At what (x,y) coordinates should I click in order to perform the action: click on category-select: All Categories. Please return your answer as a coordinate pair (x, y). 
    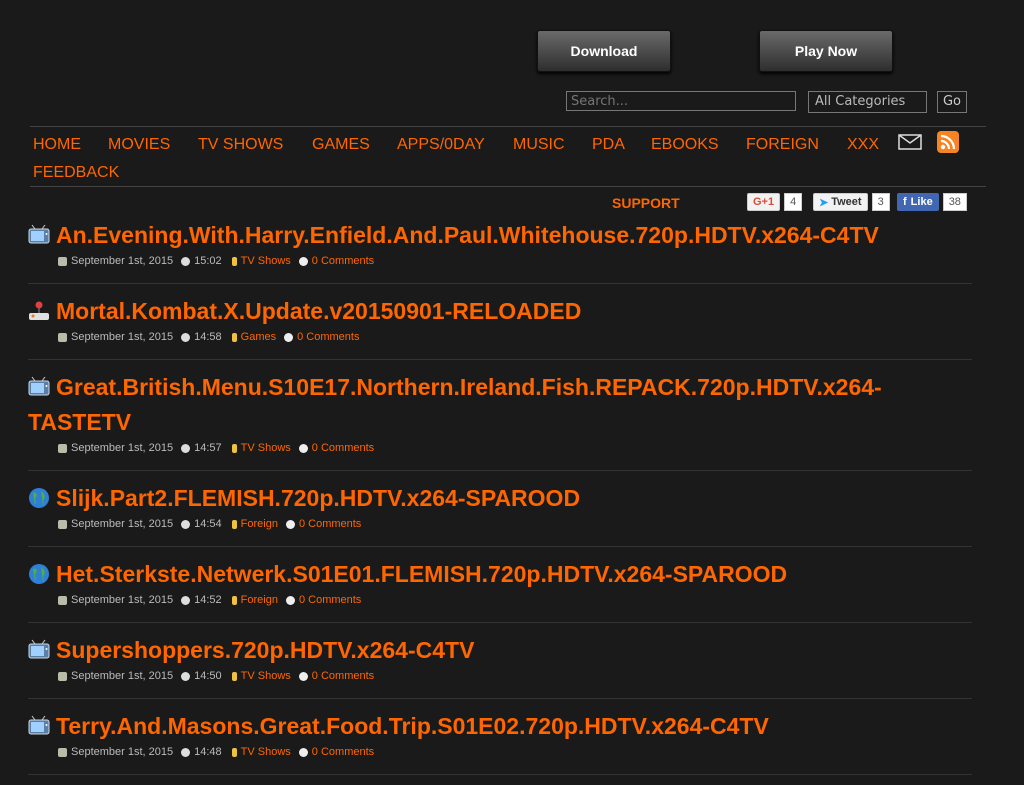
    Looking at the image, I should click on (867, 102).